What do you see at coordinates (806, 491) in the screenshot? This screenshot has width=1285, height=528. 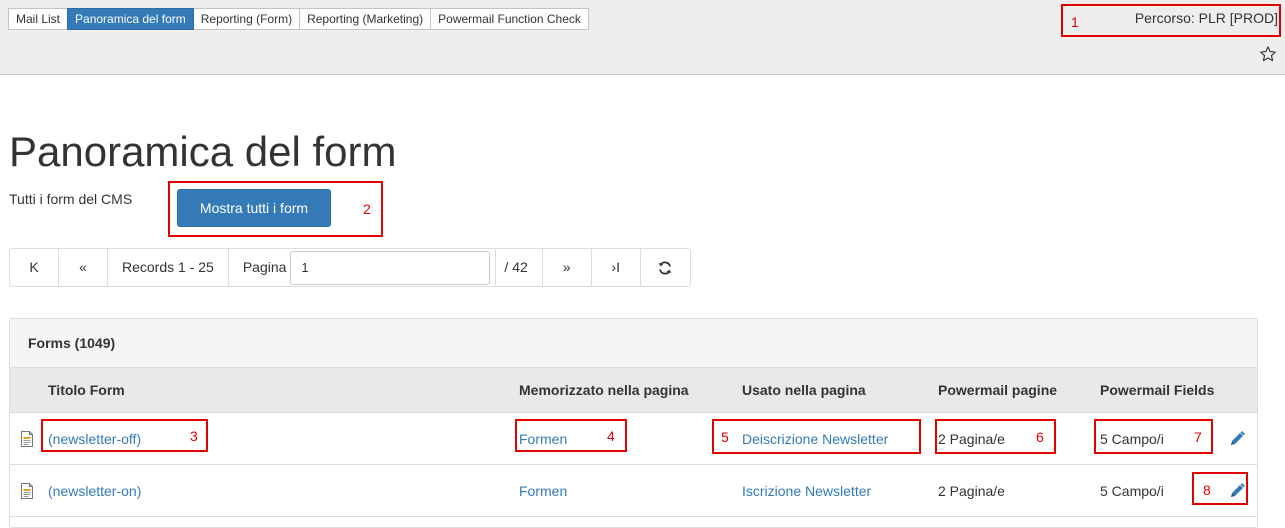 I see `used-page-link: Iscrizione Newsletter` at bounding box center [806, 491].